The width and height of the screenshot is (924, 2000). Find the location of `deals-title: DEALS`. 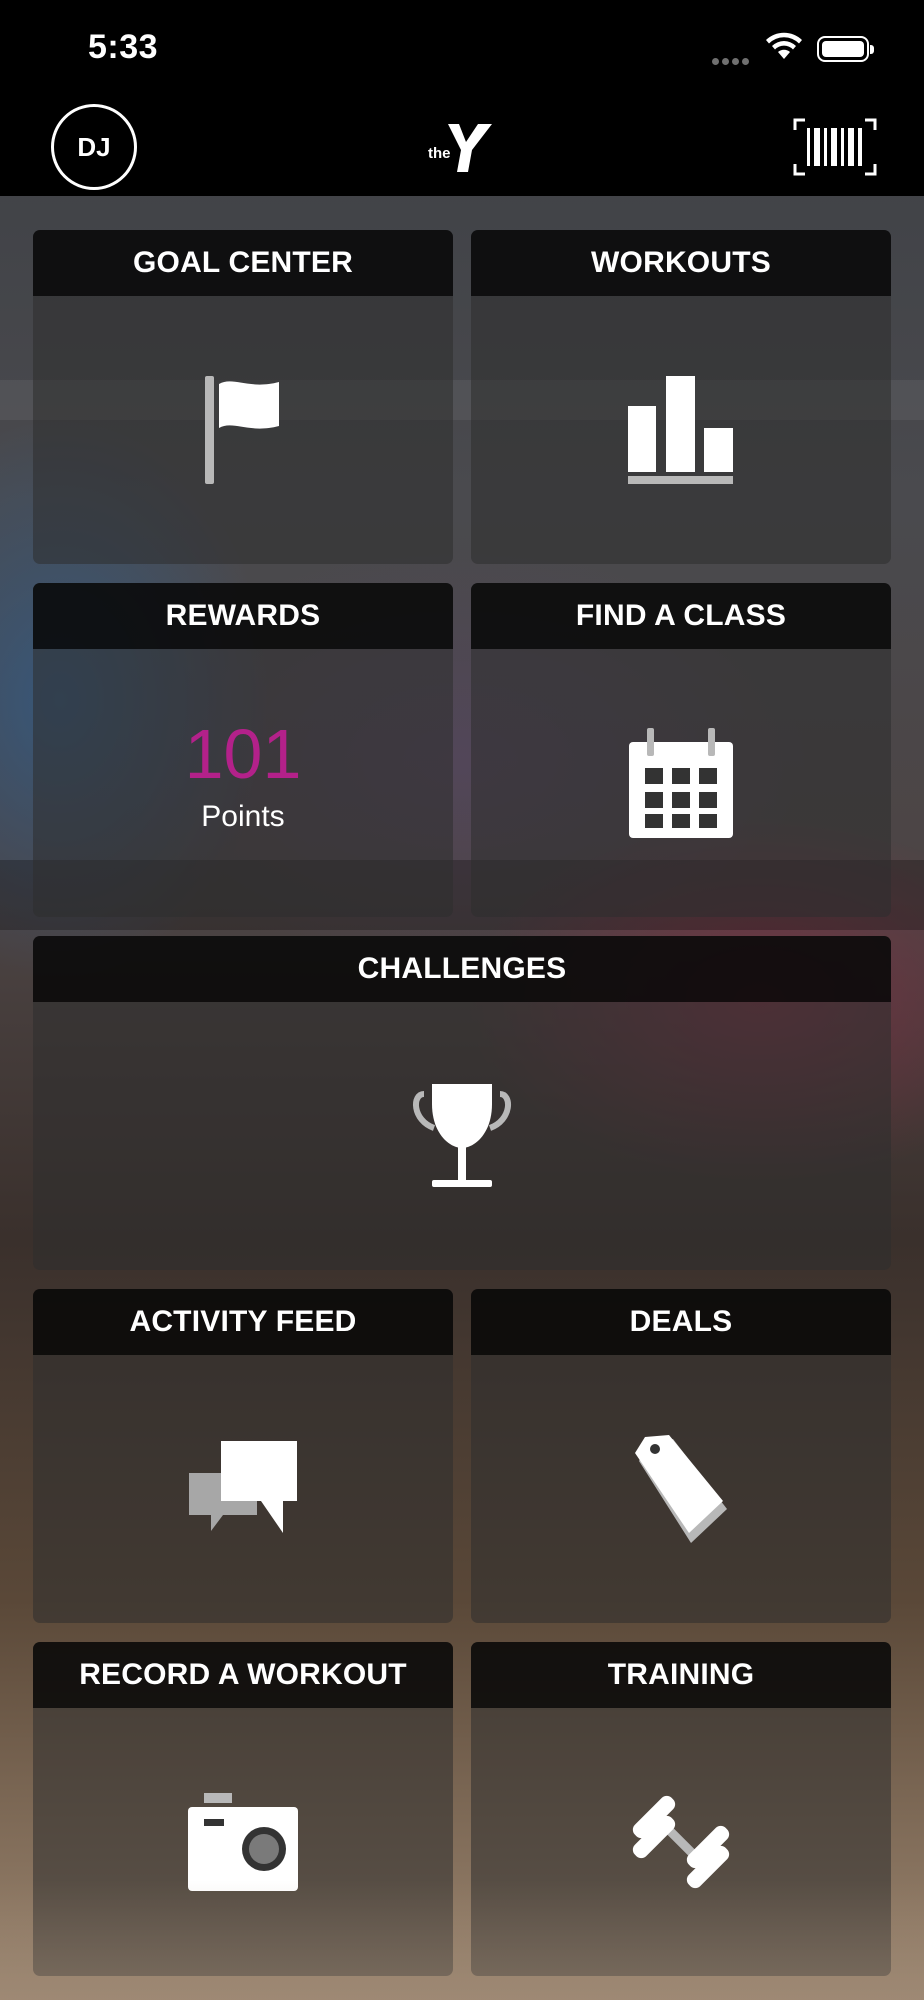

deals-title: DEALS is located at coordinates (681, 1322).